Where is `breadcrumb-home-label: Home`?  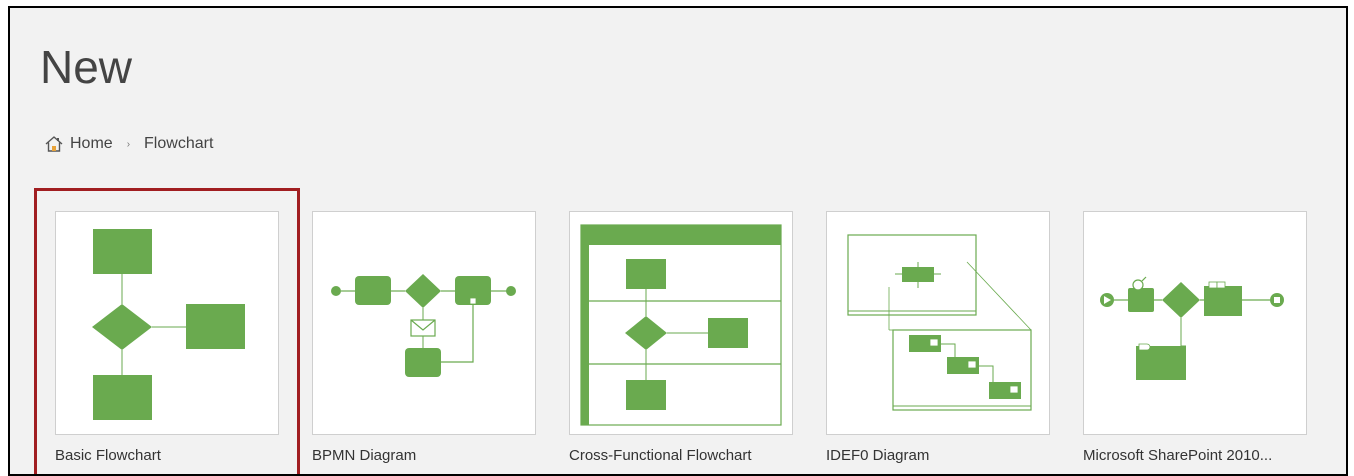
breadcrumb-home-label: Home is located at coordinates (91, 143).